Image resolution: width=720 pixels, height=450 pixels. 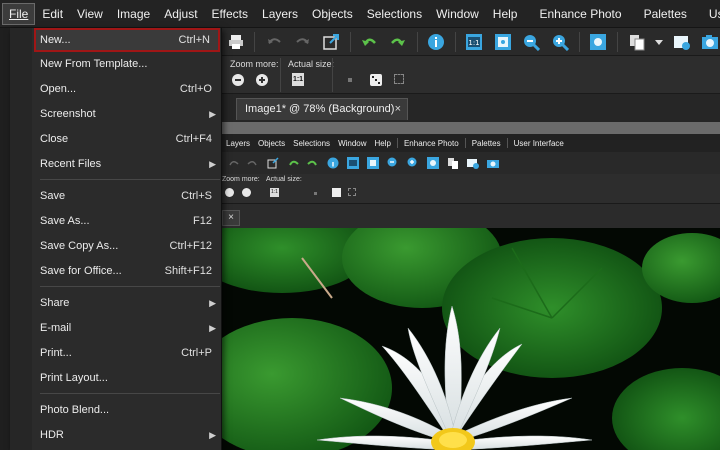 What do you see at coordinates (350, 80) in the screenshot?
I see `option-dot-icon` at bounding box center [350, 80].